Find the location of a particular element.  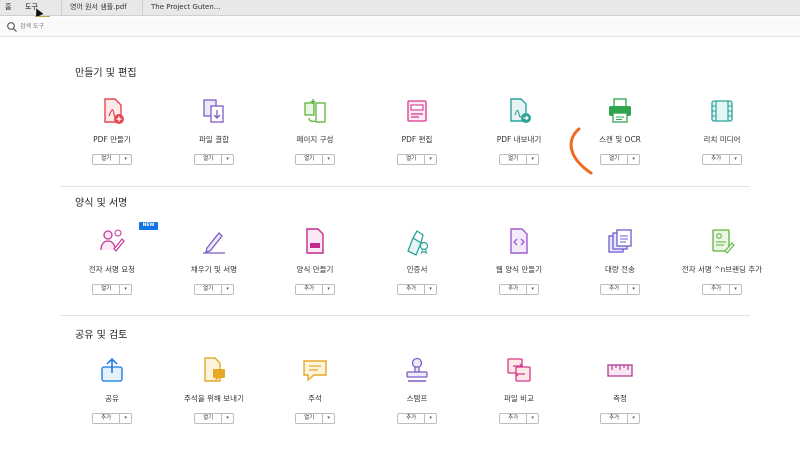

share-icon is located at coordinates (112, 370).